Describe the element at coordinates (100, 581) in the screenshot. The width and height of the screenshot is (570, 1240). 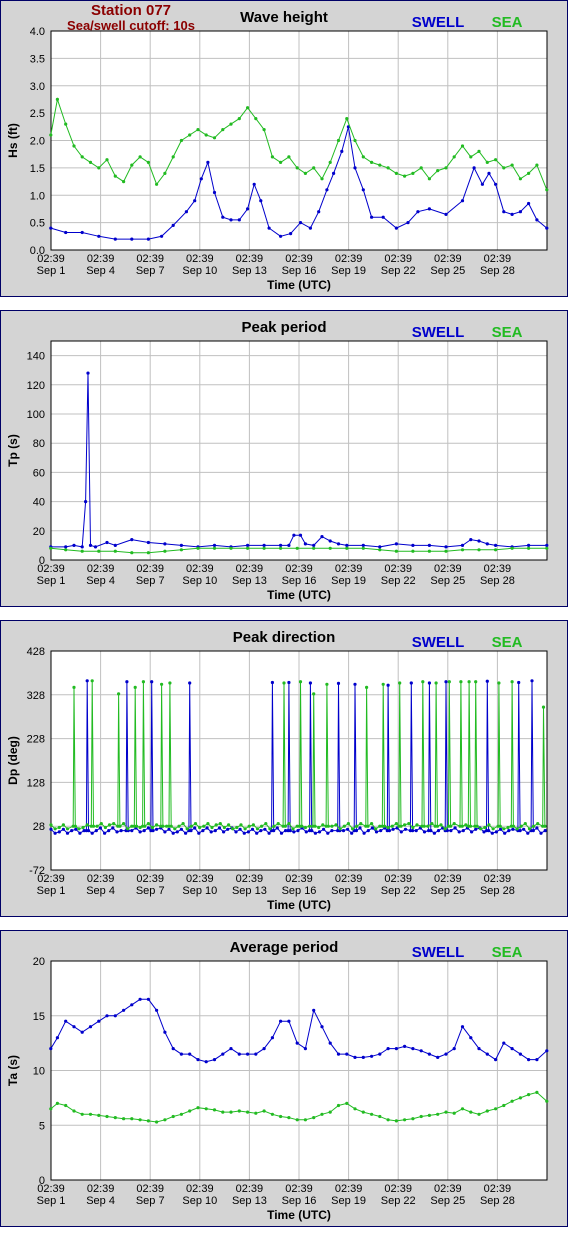
I see `x-tick-date: Sep 4` at that location.